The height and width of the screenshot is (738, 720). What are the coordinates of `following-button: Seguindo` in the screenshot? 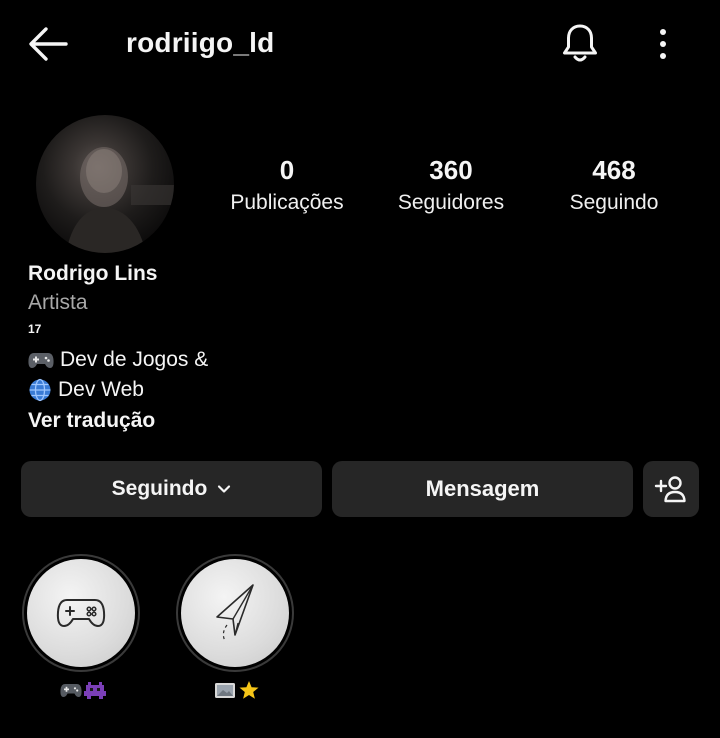 It's located at (171, 489).